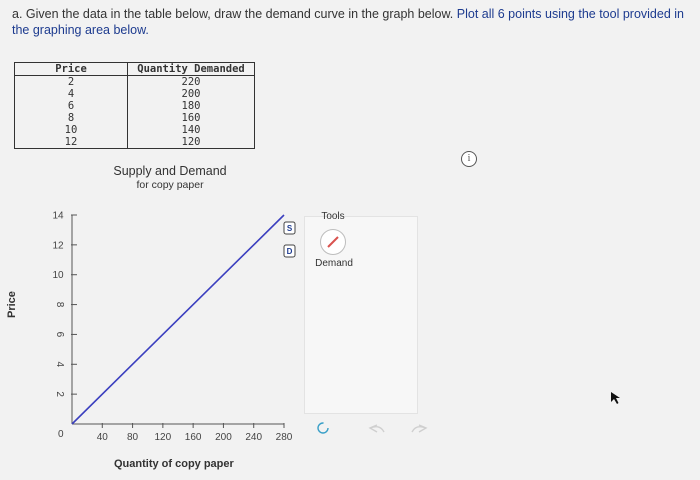  I want to click on y-tick-label: 4, so click(59, 365).